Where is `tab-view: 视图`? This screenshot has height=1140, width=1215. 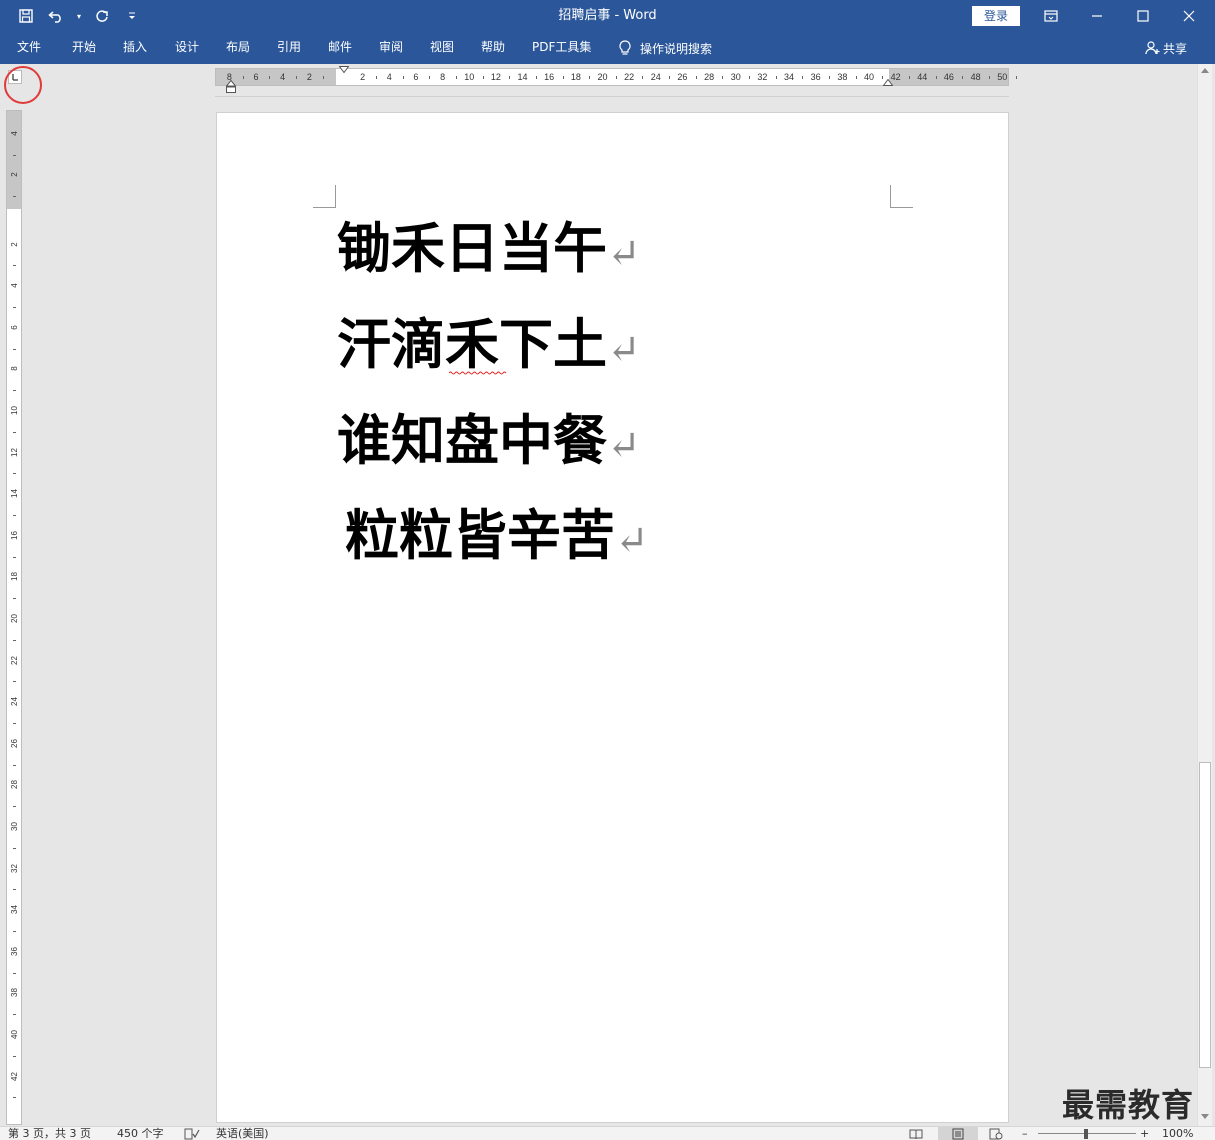
tab-view: 视图 is located at coordinates (442, 48).